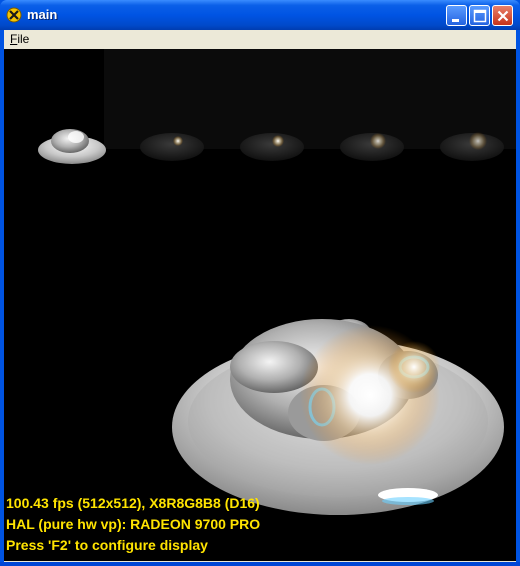 The image size is (520, 566). What do you see at coordinates (19, 39) in the screenshot?
I see `menu-file: File` at bounding box center [19, 39].